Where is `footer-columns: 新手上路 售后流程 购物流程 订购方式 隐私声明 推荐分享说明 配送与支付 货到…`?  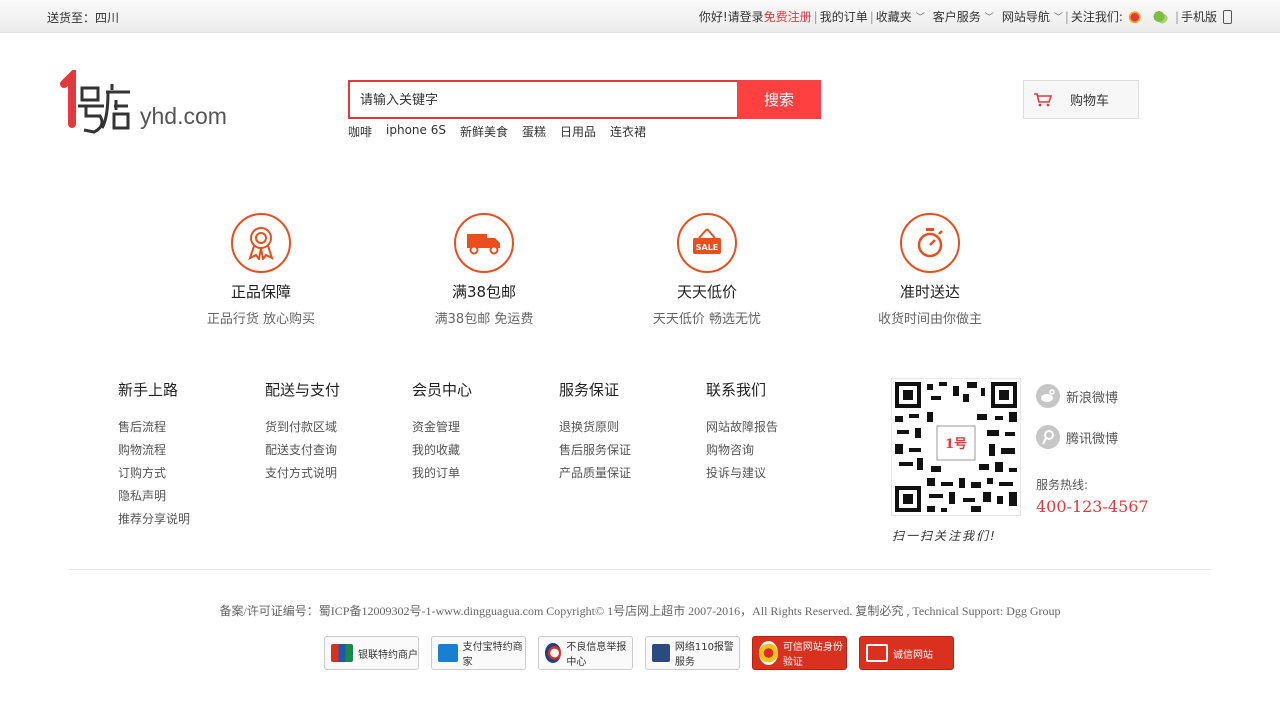
footer-columns: 新手上路 售后流程 购物流程 订购方式 隐私声明 推荐分享说明 配送与支付 货到… is located at coordinates (485, 455).